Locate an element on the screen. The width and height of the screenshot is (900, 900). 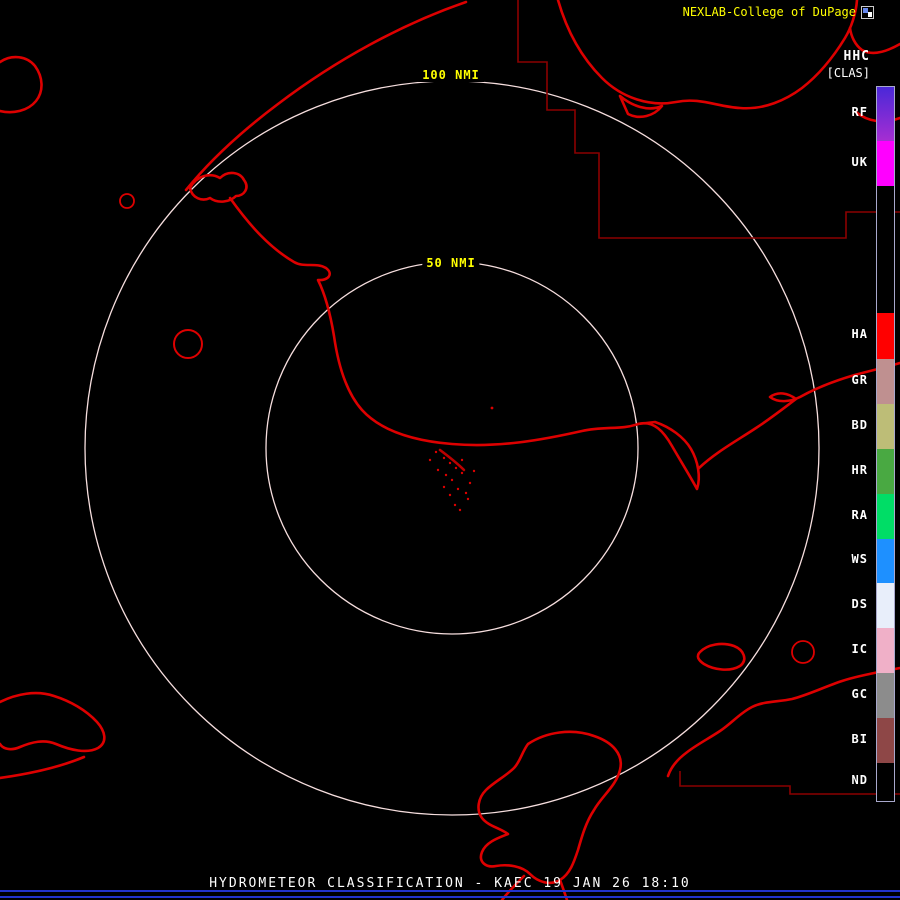
legend-label-IC: IC is located at coordinates (859, 648).